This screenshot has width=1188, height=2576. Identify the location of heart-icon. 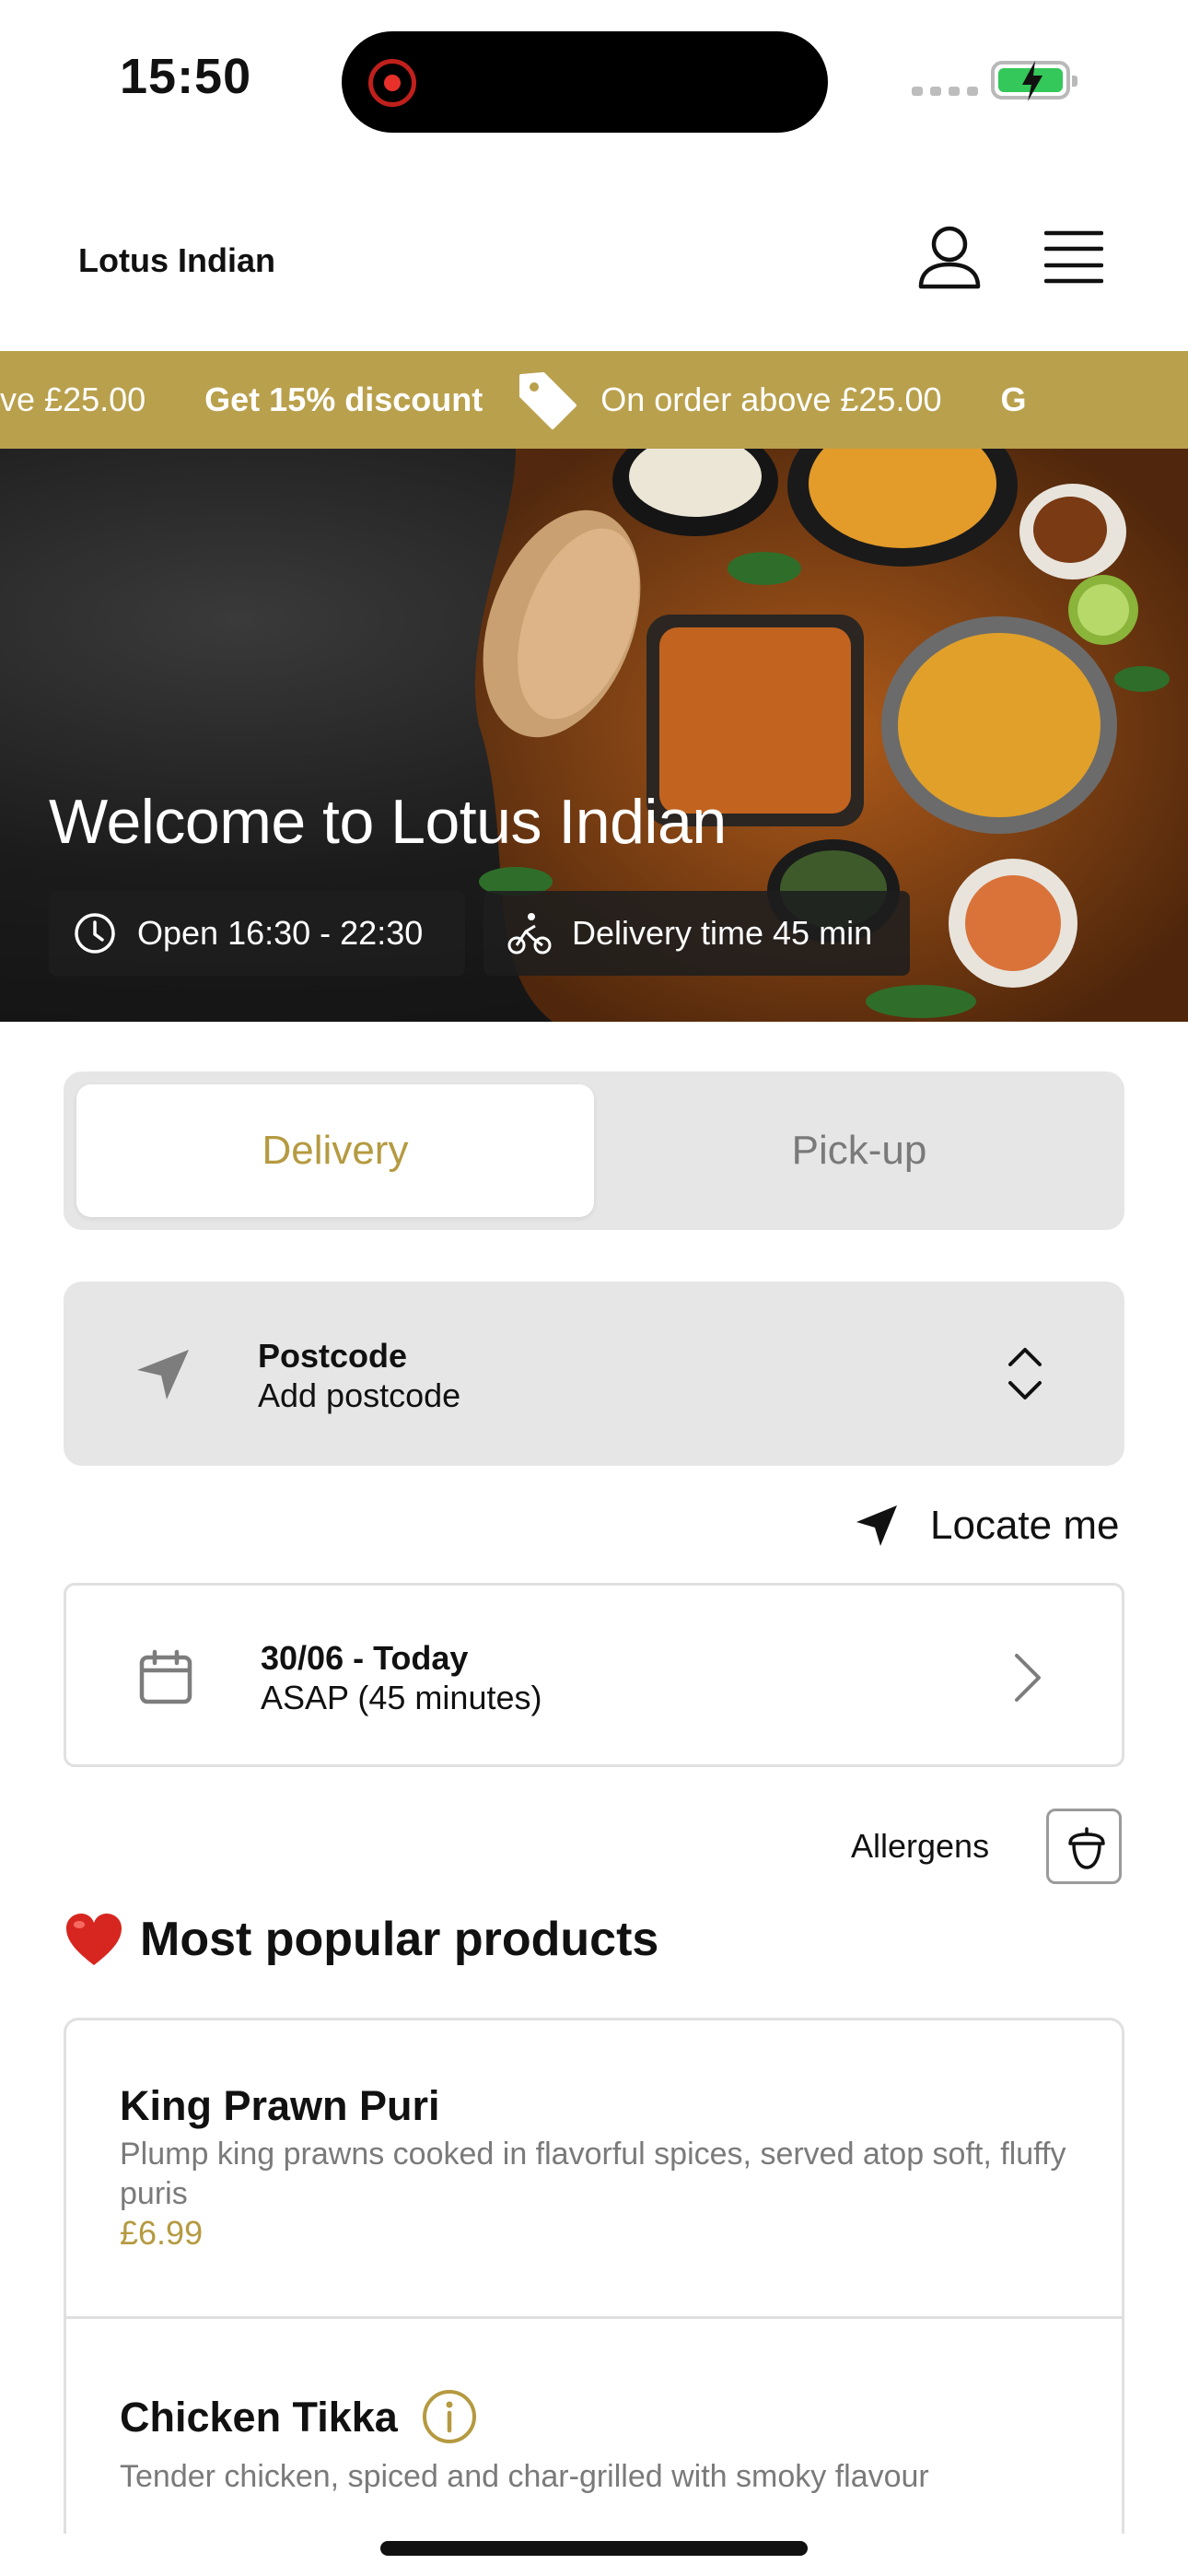
(94, 1939).